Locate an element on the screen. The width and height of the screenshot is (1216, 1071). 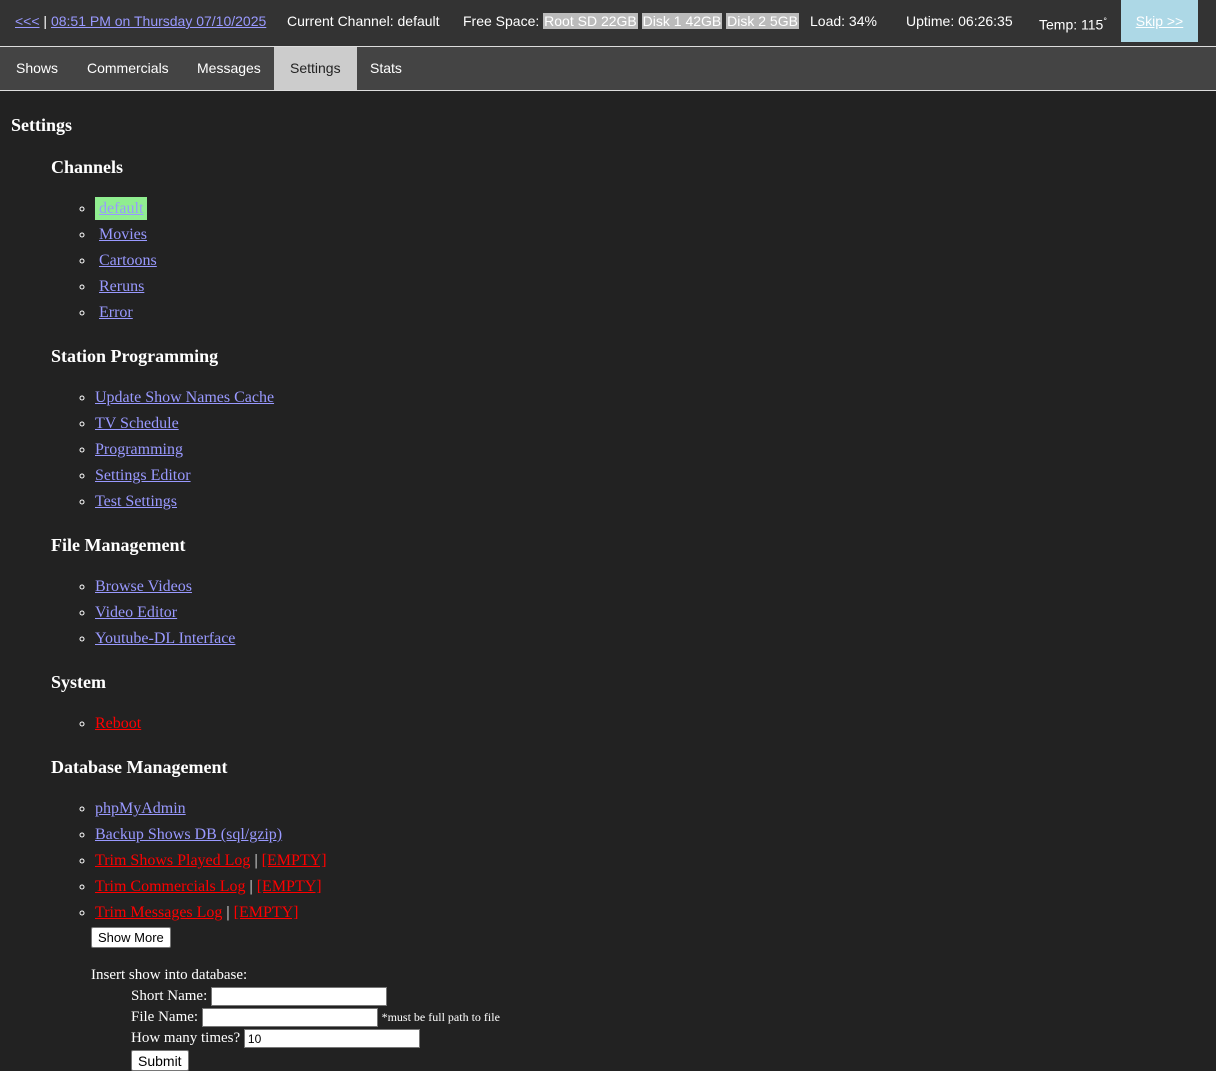
channel-item-movies: Movies is located at coordinates (648, 235).